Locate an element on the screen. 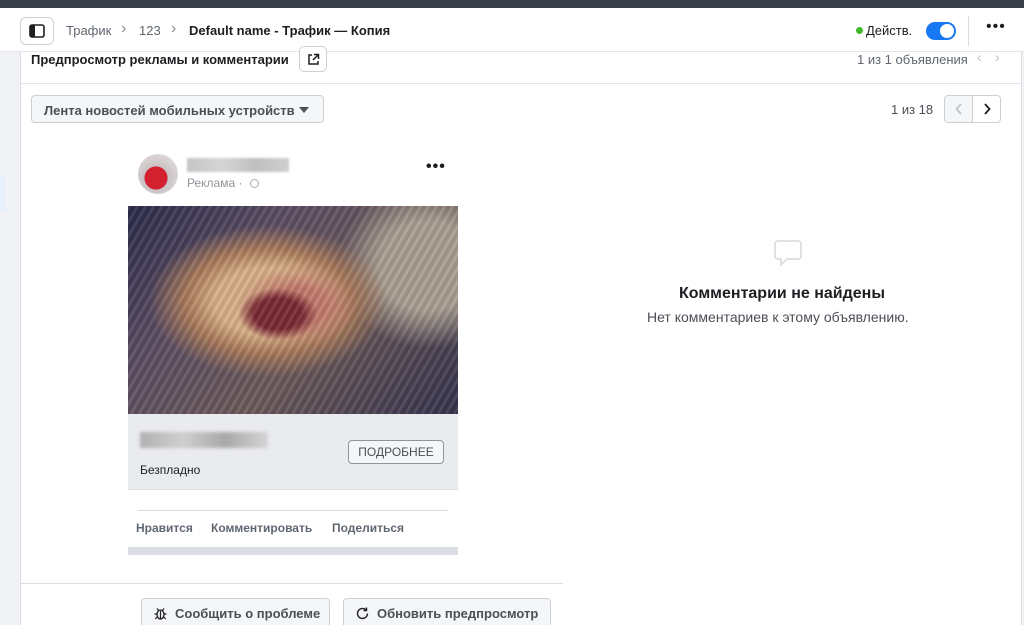 Image resolution: width=1024 pixels, height=625 pixels. prev-page-button is located at coordinates (959, 109).